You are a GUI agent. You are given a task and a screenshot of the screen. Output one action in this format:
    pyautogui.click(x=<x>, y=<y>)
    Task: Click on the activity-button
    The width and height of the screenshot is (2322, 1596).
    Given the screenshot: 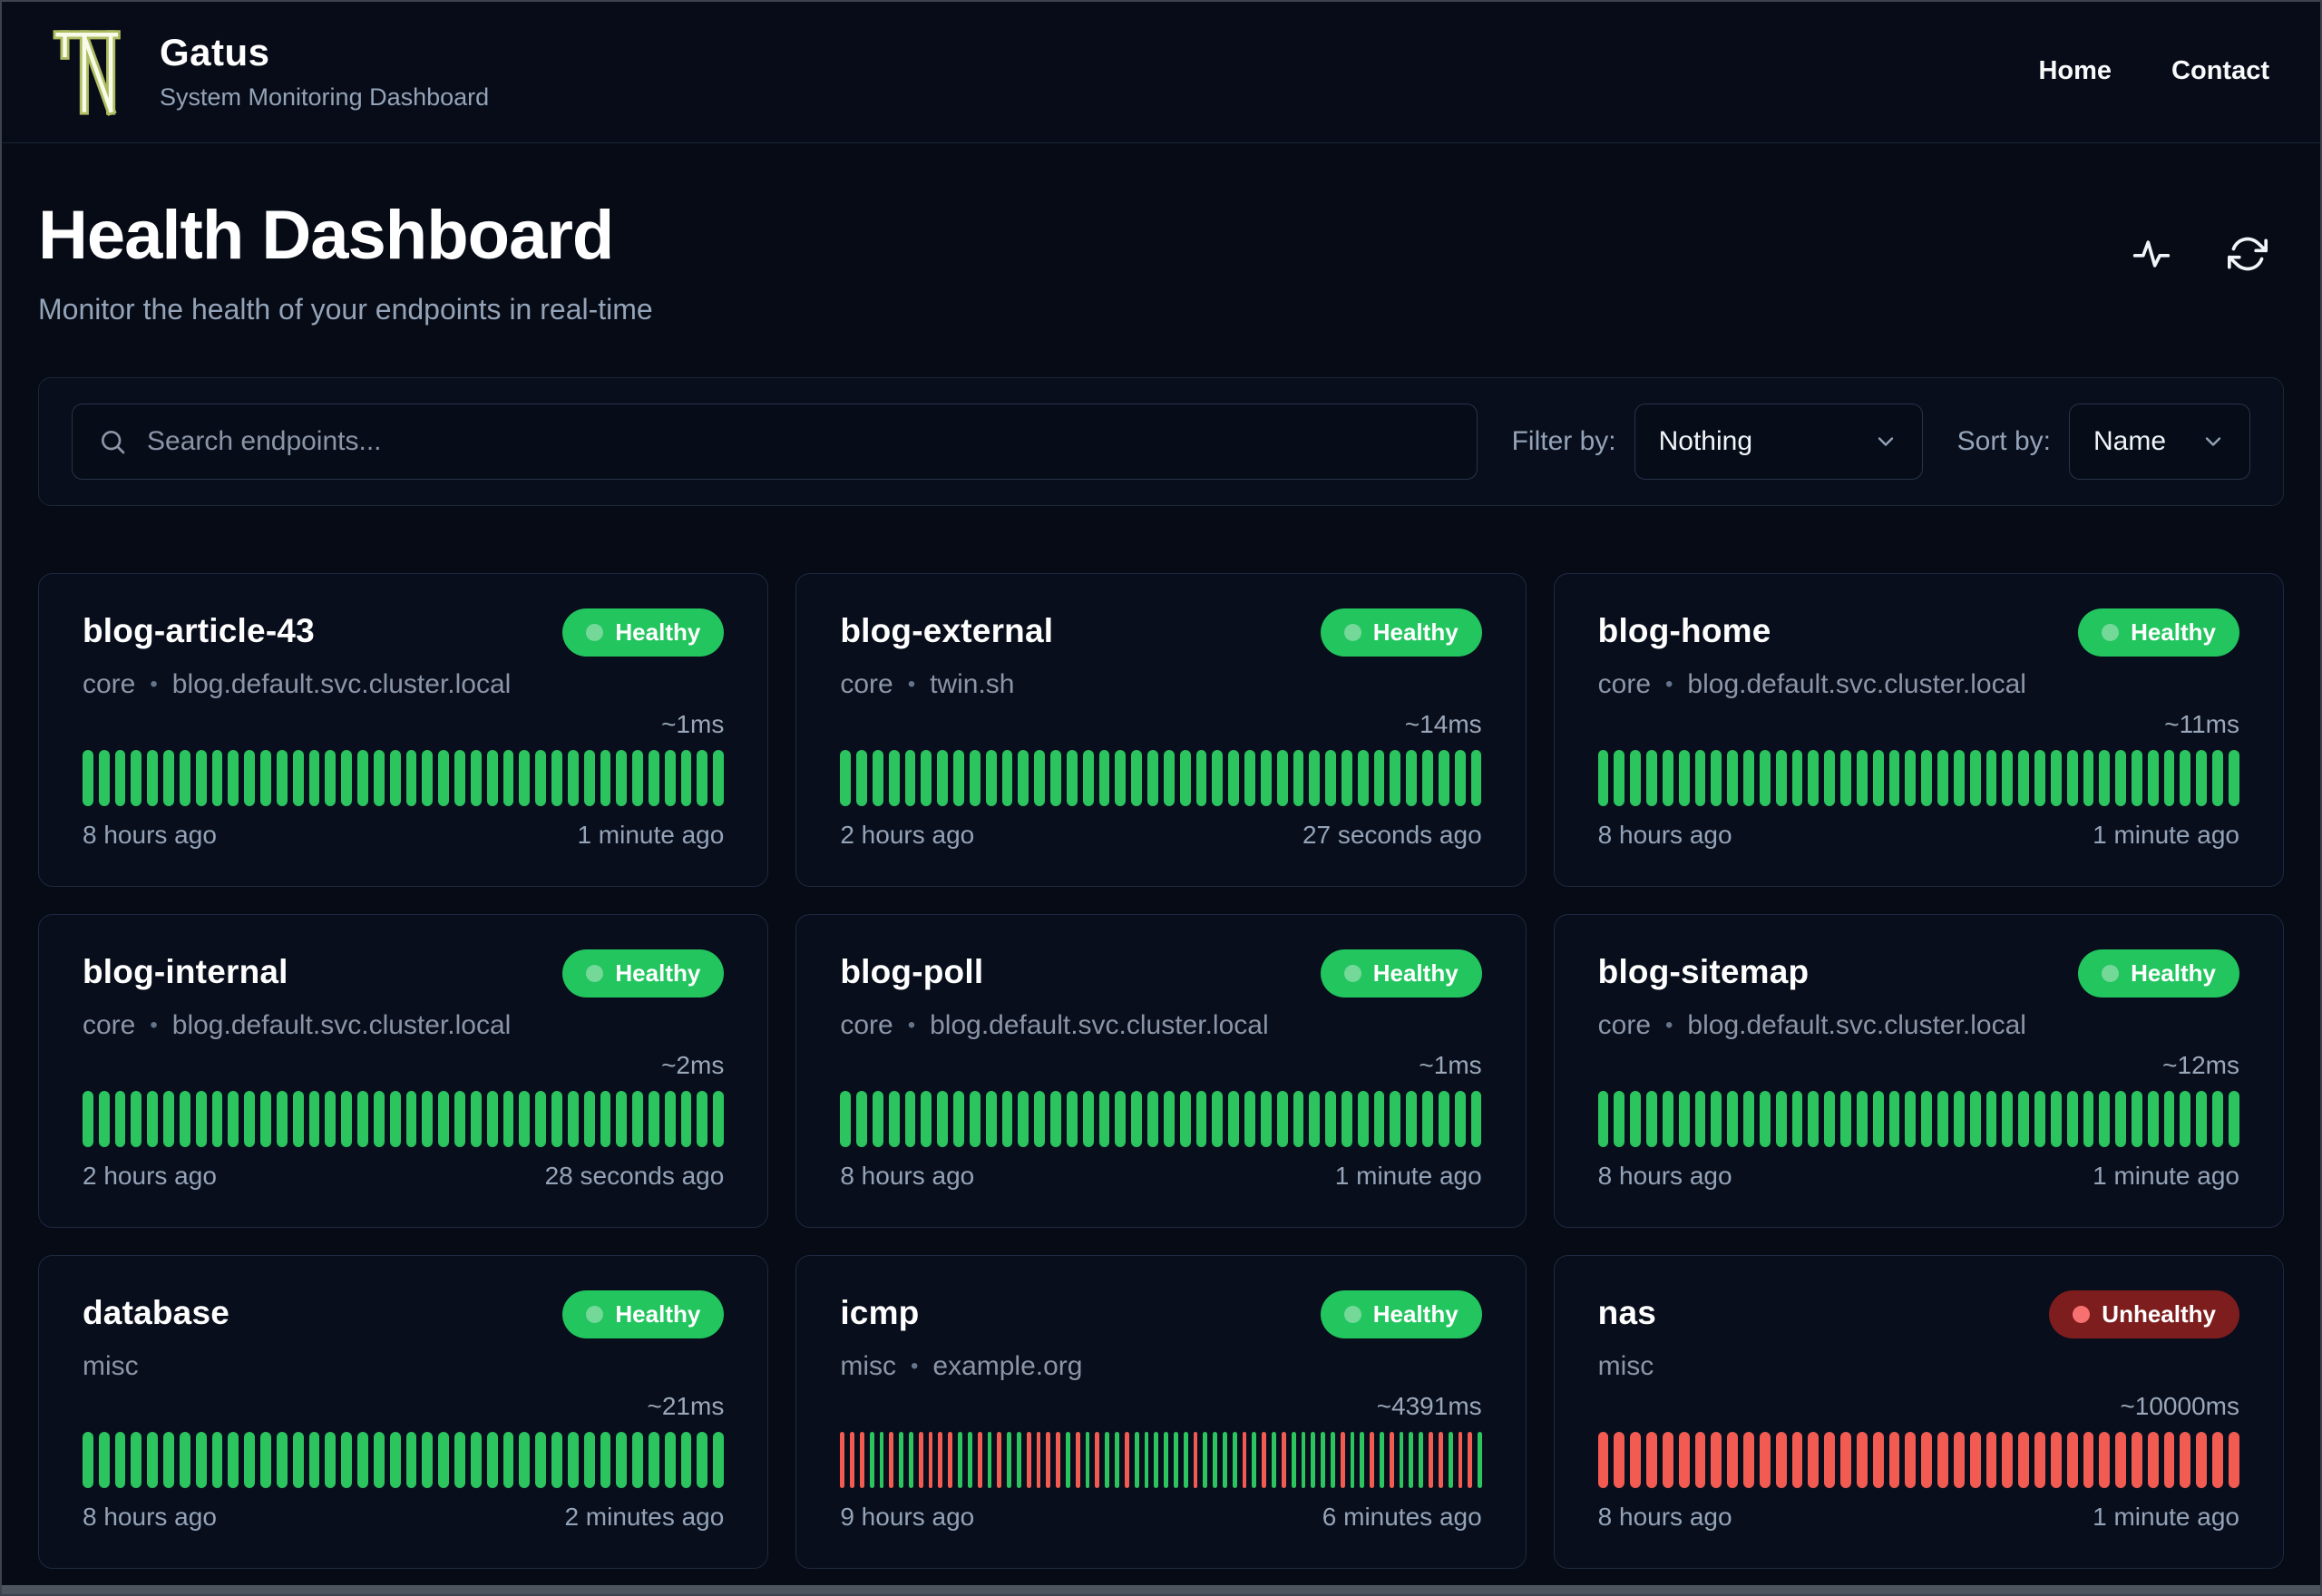 What is the action you would take?
    pyautogui.click(x=2151, y=254)
    